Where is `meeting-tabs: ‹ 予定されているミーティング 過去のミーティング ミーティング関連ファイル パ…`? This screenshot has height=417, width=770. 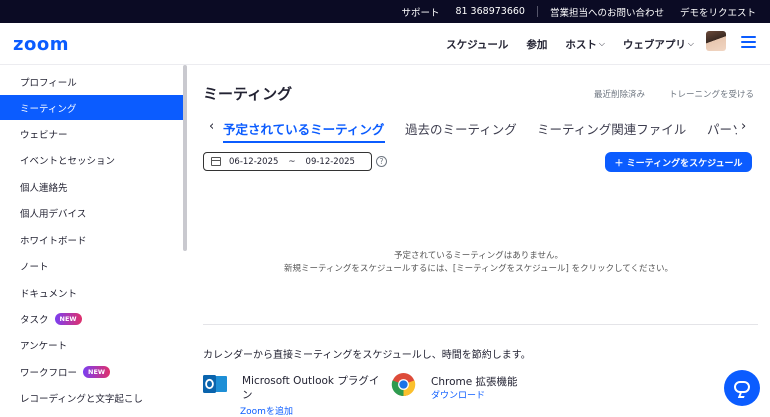
meeting-tabs: ‹ 予定されているミーティング 過去のミーティング ミーティング関連ファイル パ… is located at coordinates (480, 129).